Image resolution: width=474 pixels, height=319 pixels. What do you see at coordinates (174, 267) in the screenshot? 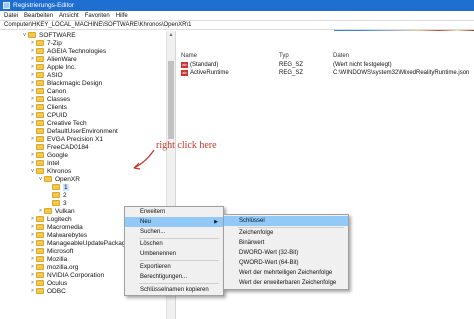
I see `menu-item-exportieren: Exportieren` at bounding box center [174, 267].